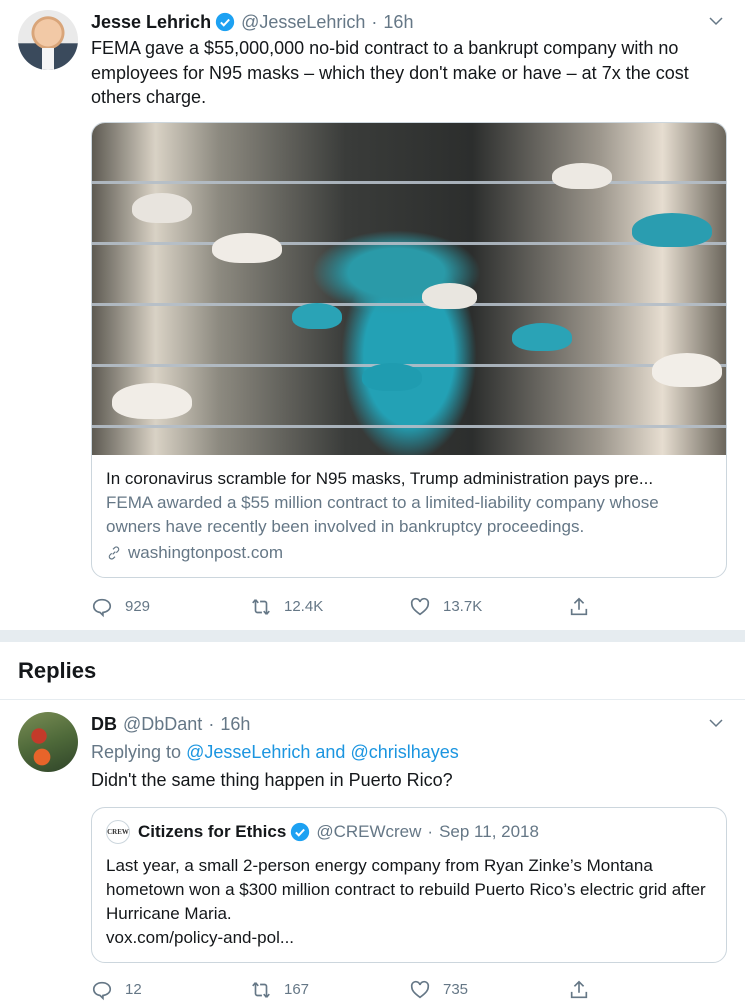 The image size is (745, 1003). What do you see at coordinates (297, 989) in the screenshot?
I see `retweet-count: 167` at bounding box center [297, 989].